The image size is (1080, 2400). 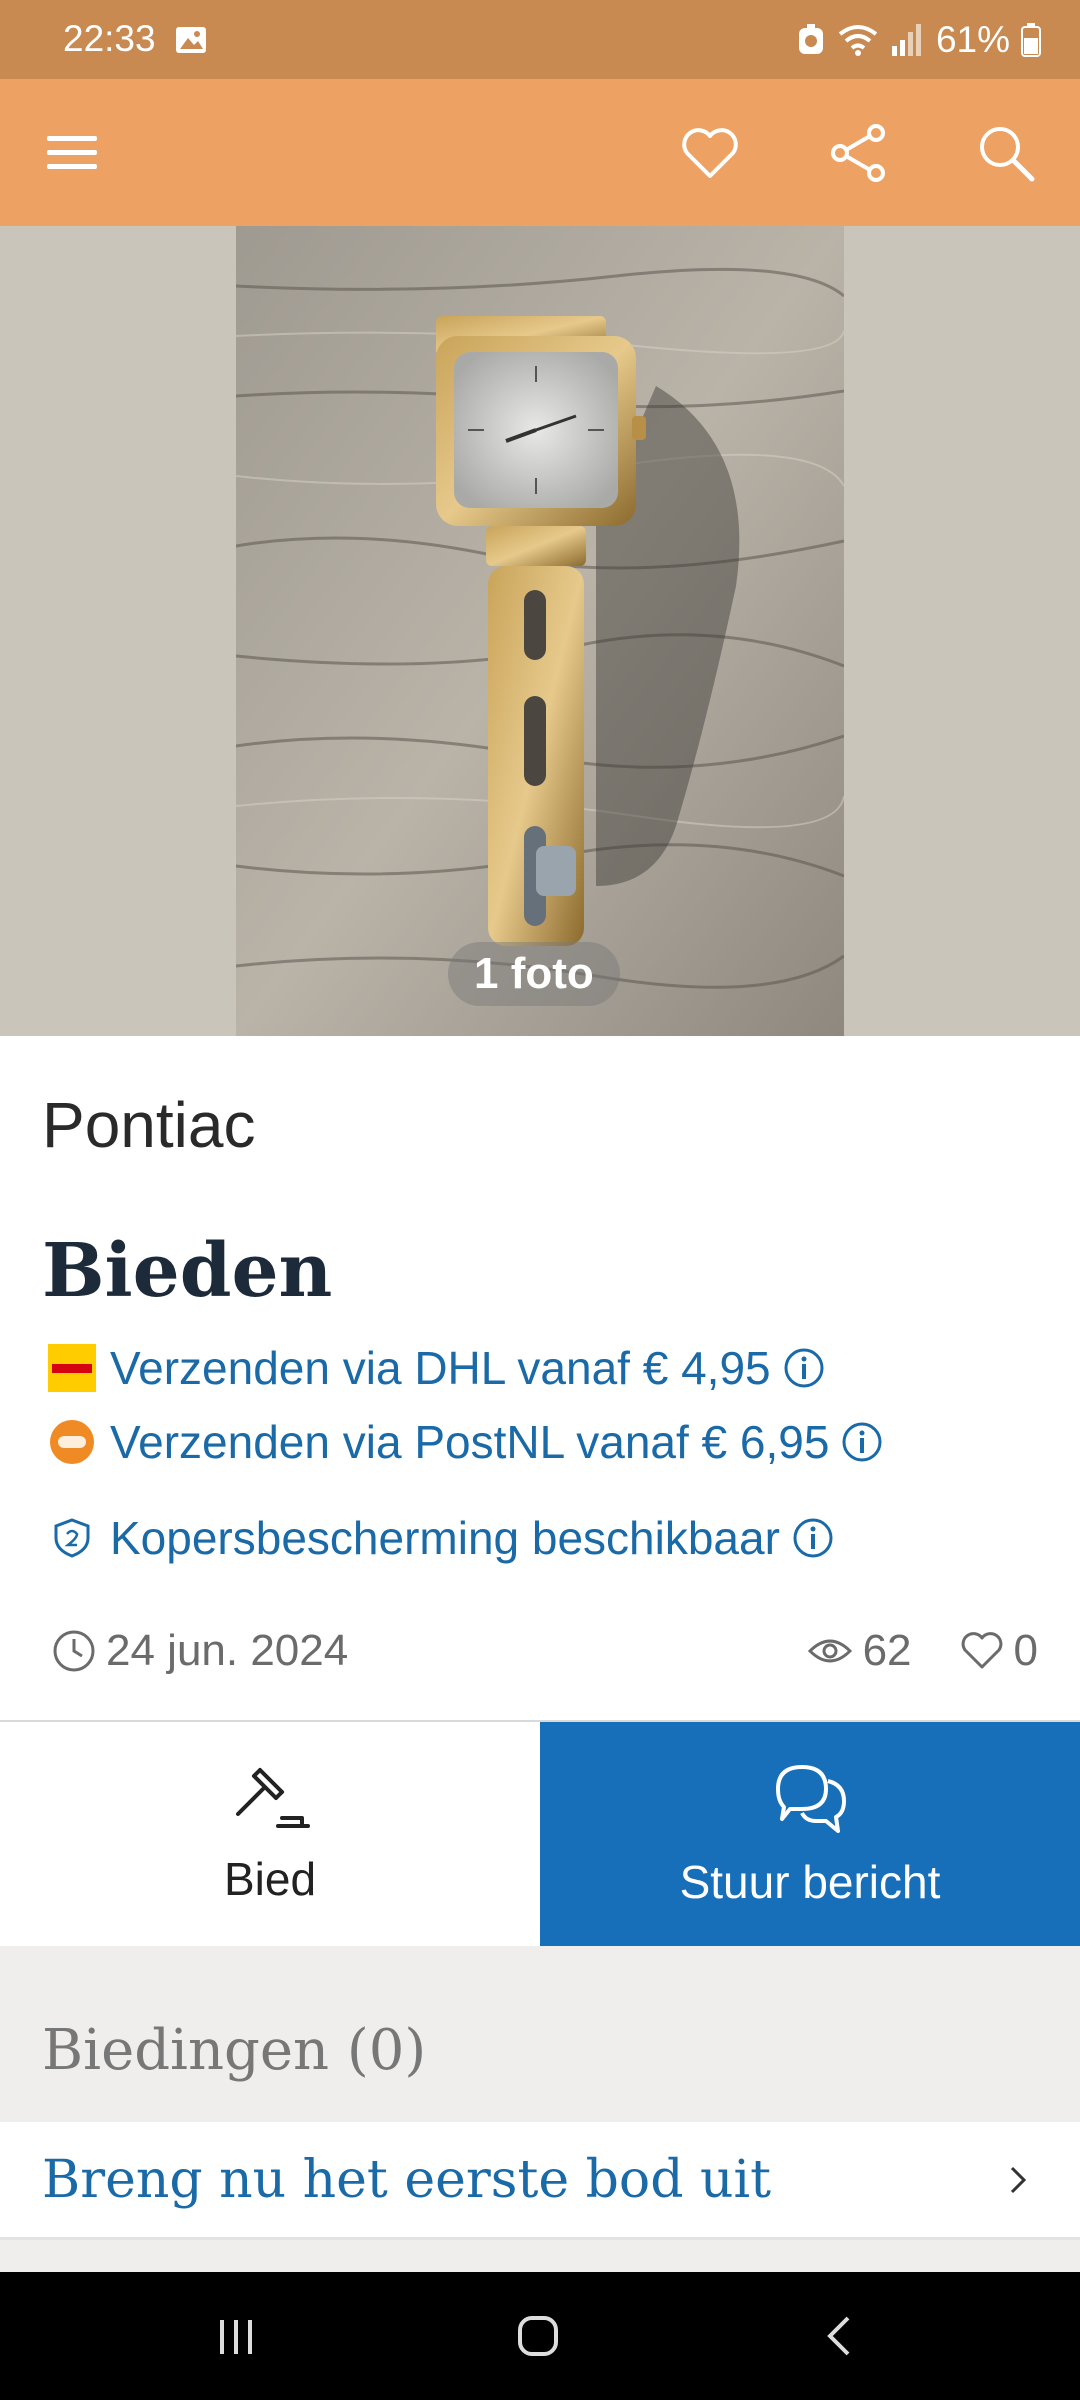 I want to click on listing-stats: 62 0, so click(x=922, y=1651).